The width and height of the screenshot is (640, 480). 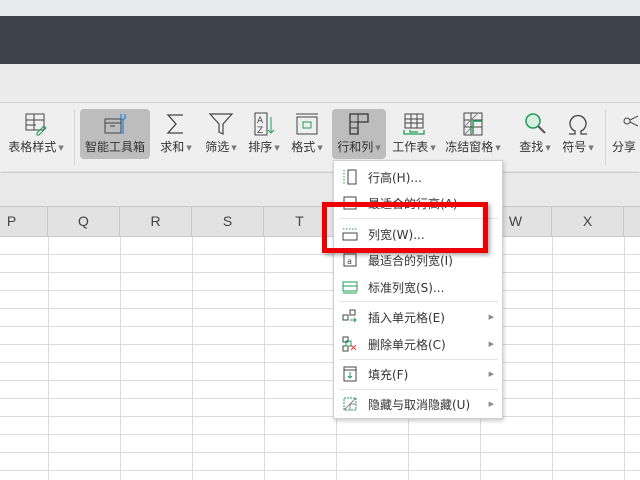 I want to click on column-header-x: X, so click(x=588, y=221).